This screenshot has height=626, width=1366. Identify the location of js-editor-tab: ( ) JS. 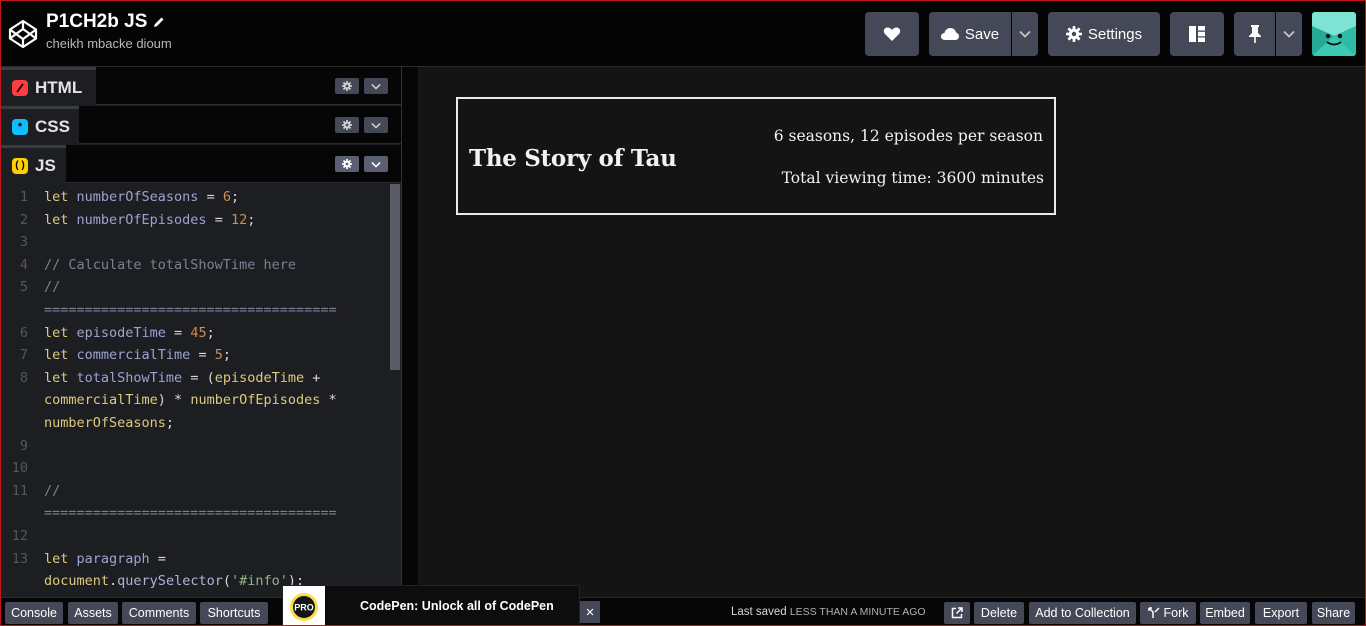
(33, 164).